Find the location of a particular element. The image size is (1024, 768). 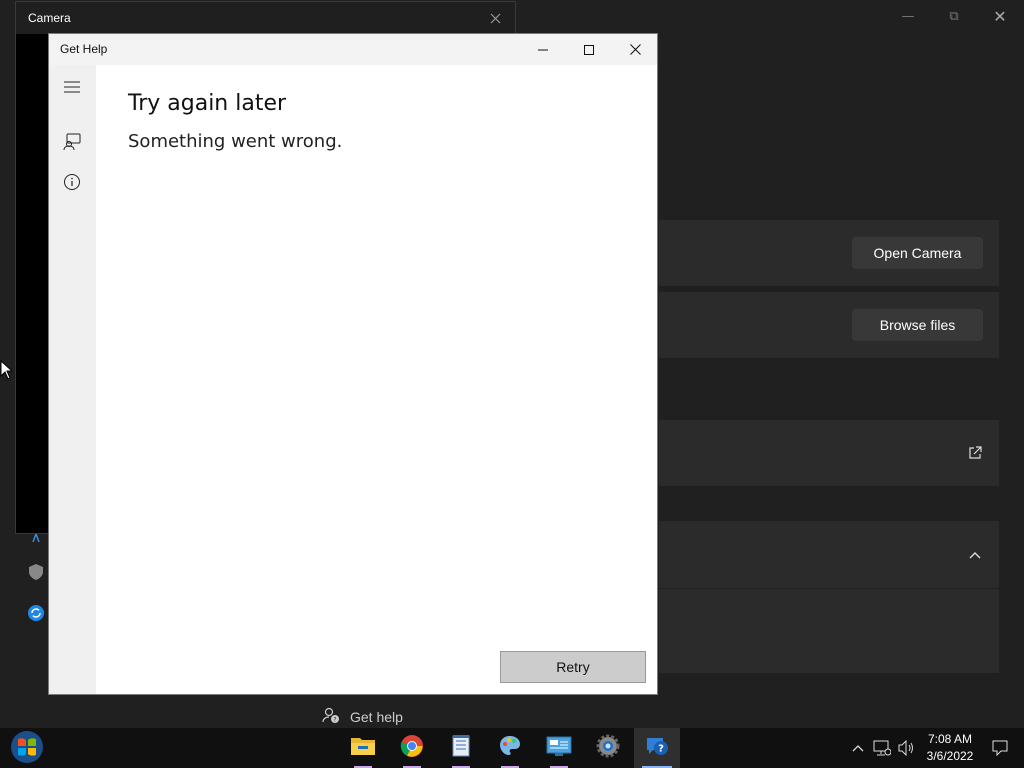

paint-icon is located at coordinates (510, 748).